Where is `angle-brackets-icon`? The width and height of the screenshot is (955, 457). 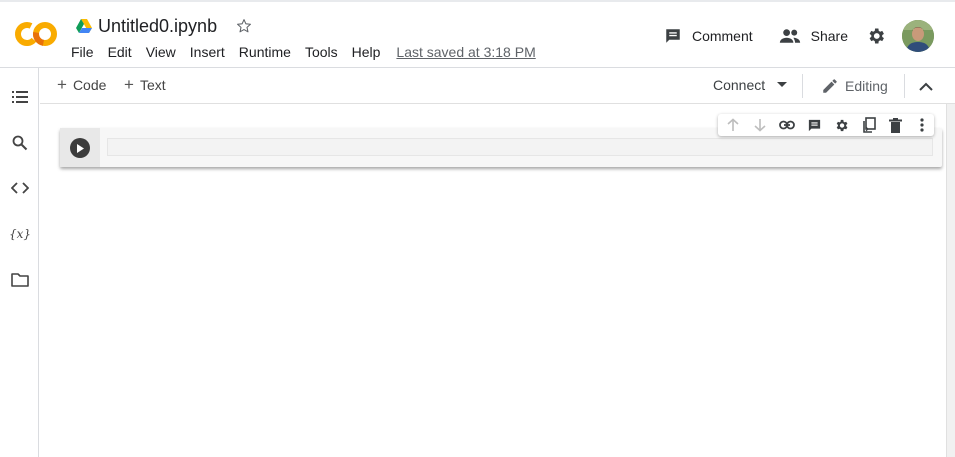
angle-brackets-icon is located at coordinates (20, 188).